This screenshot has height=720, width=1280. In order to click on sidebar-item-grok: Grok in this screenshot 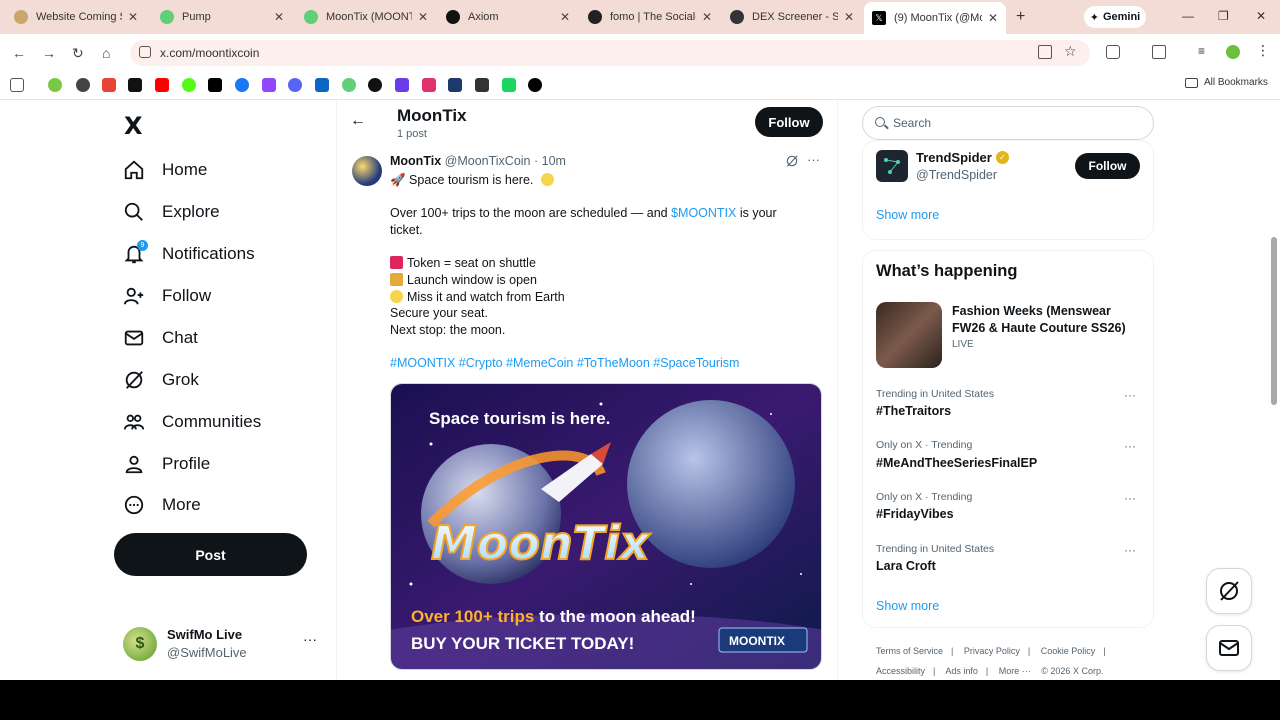, I will do `click(161, 380)`.